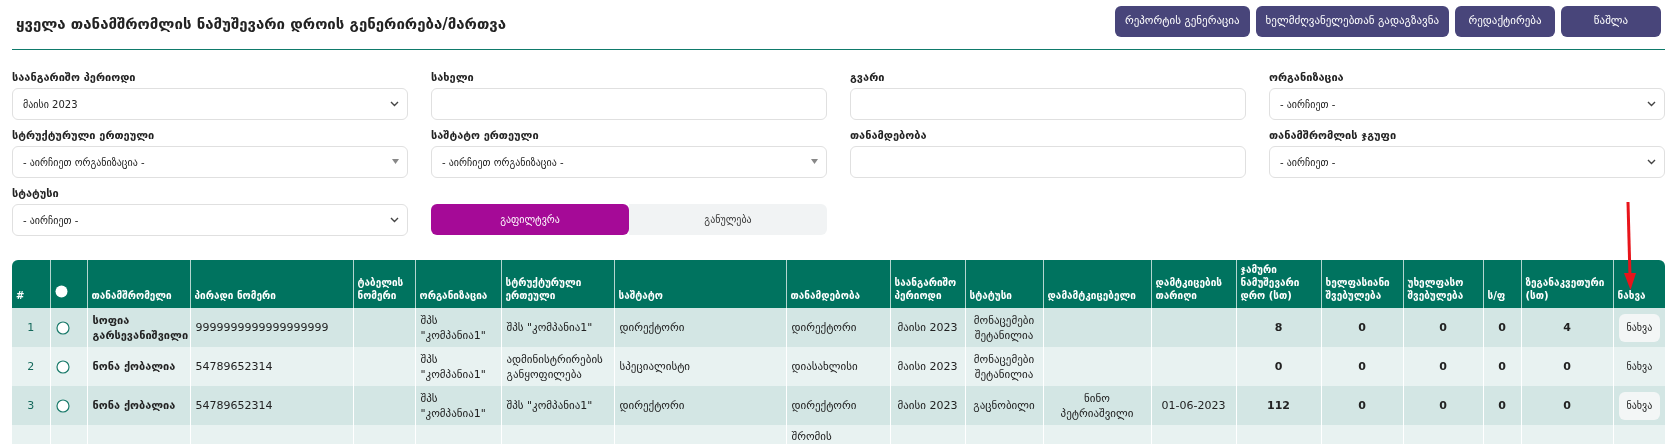  Describe the element at coordinates (262, 327) in the screenshot. I see `table-cell: 9999999999999999999` at that location.